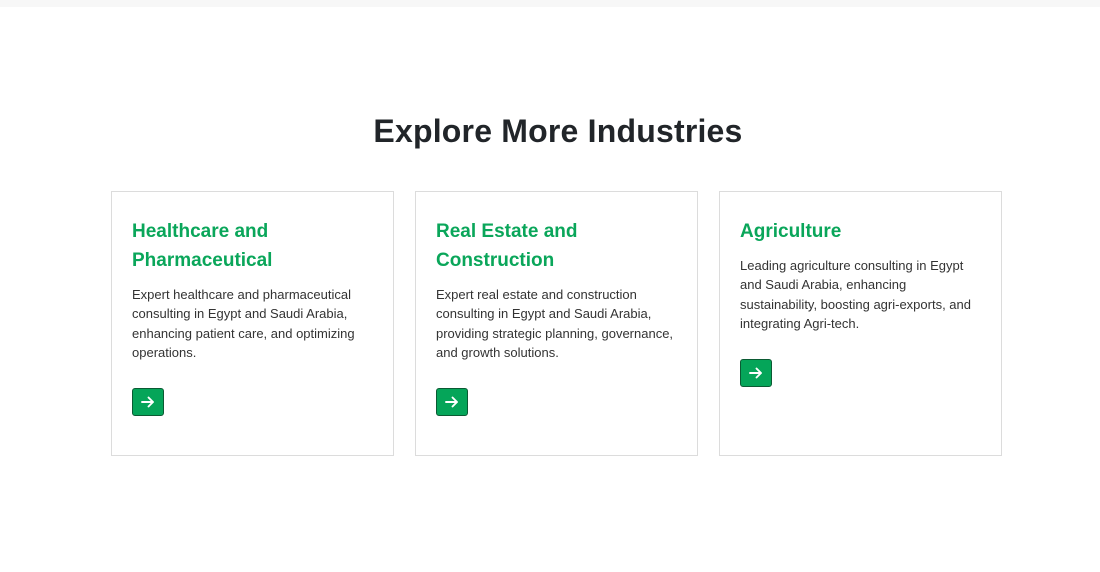 The width and height of the screenshot is (1100, 572). Describe the element at coordinates (254, 246) in the screenshot. I see `card-title: Healthcare and Pharmaceutical` at that location.